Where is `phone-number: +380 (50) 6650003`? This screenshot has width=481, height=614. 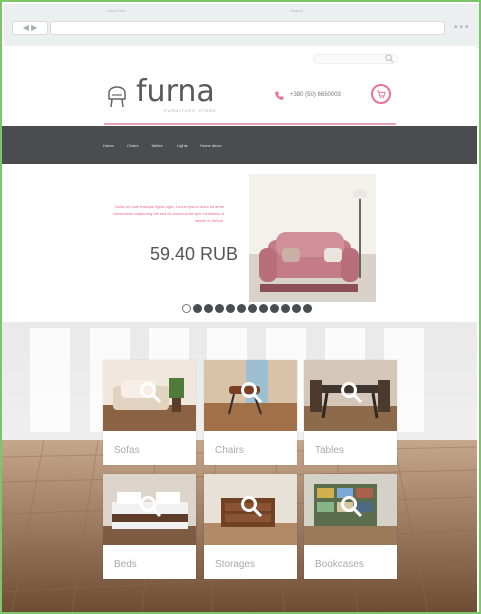 phone-number: +380 (50) 6650003 is located at coordinates (315, 95).